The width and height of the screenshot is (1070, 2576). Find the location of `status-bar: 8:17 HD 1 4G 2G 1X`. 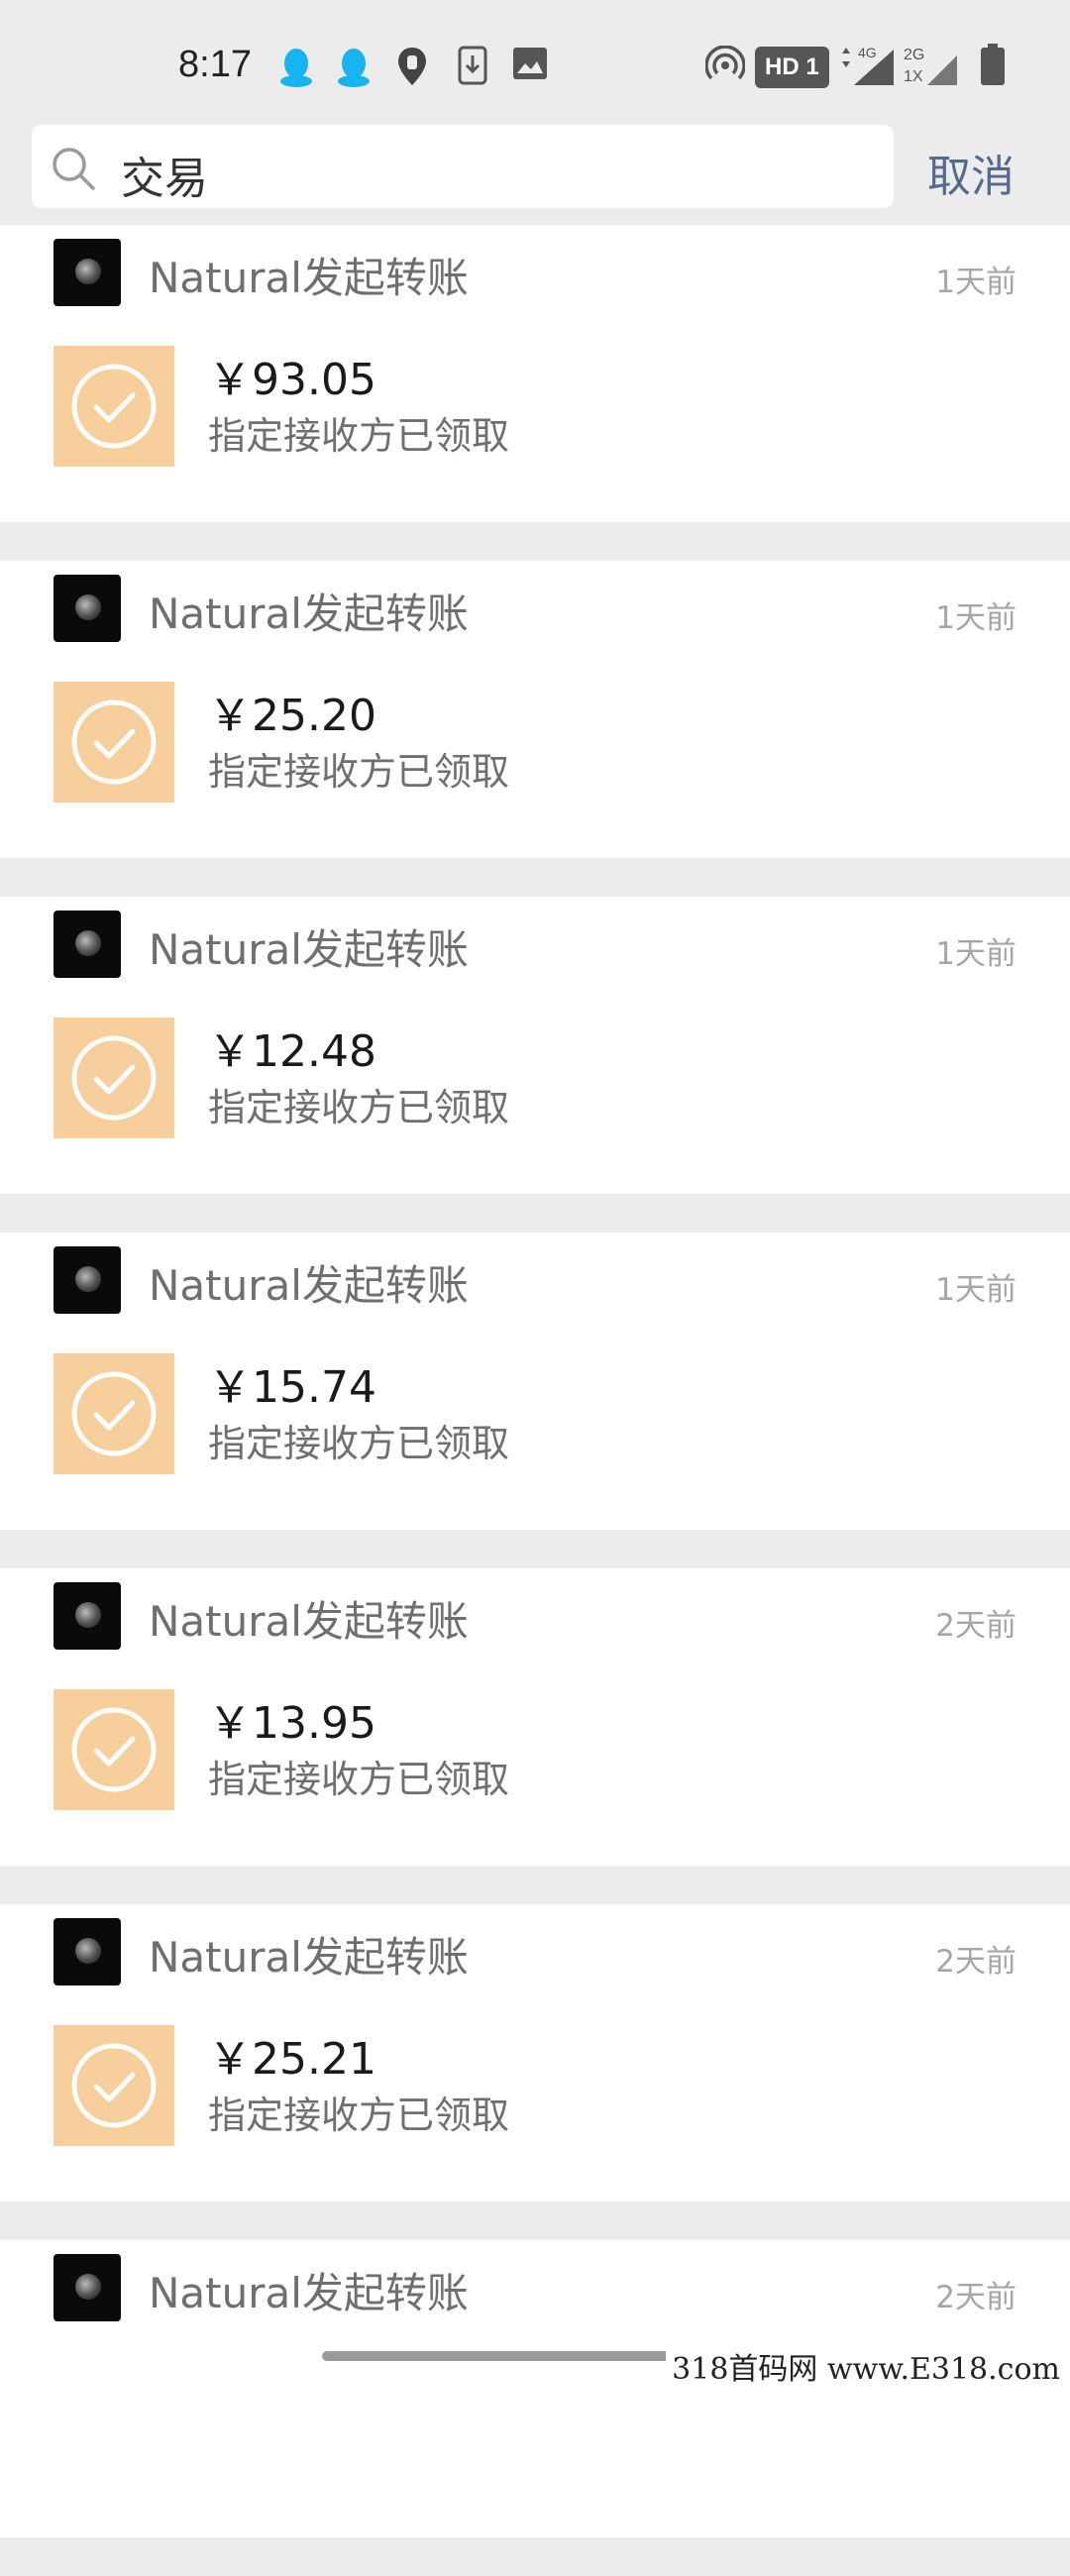

status-bar: 8:17 HD 1 4G 2G 1X is located at coordinates (535, 59).